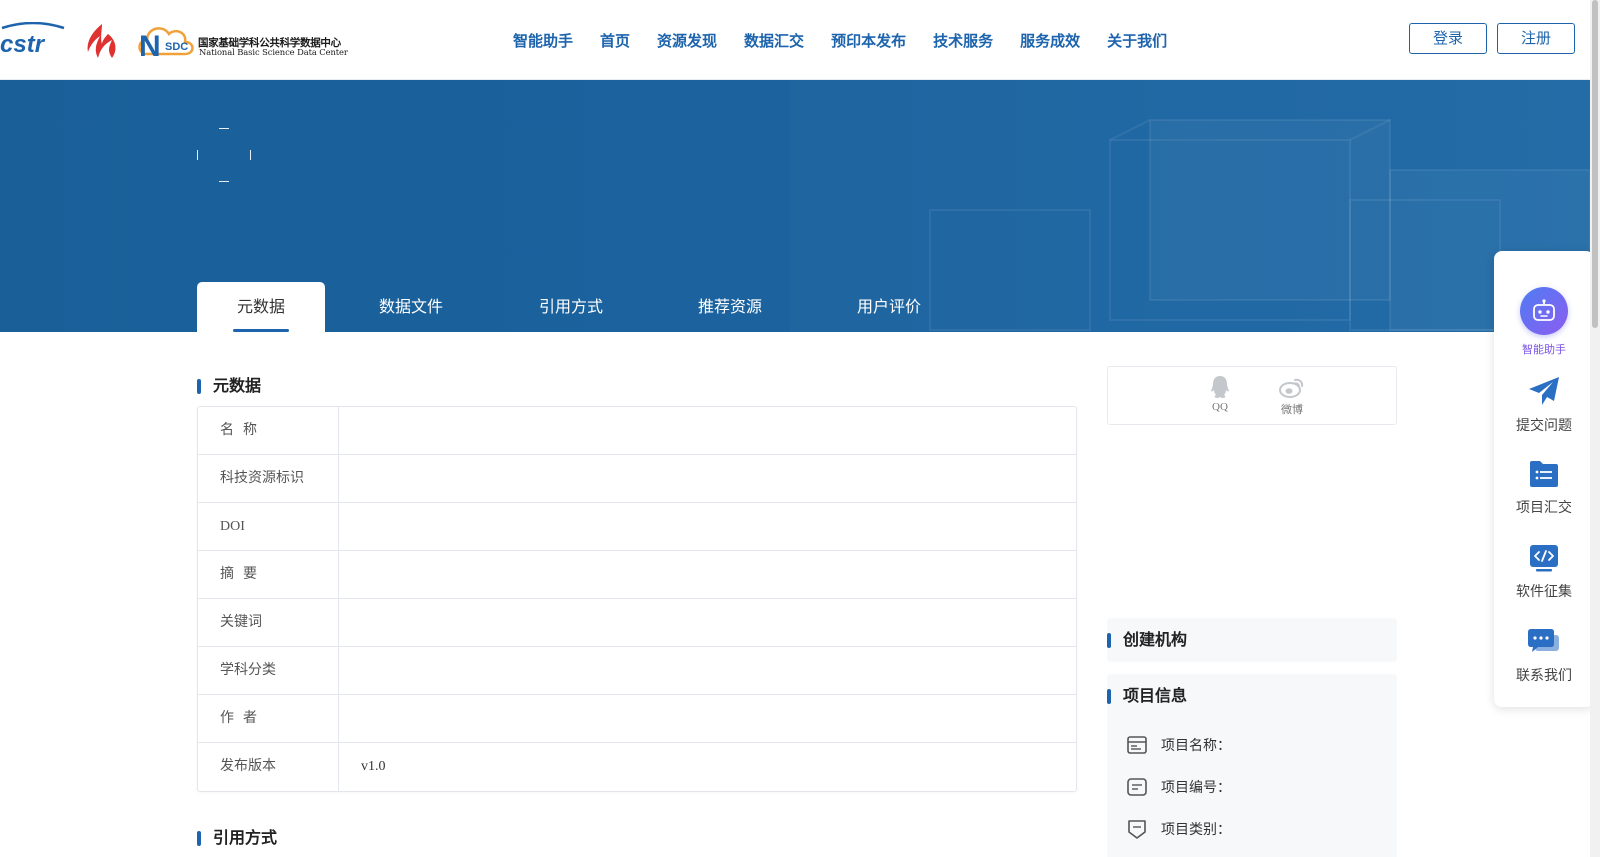 This screenshot has height=857, width=1600. What do you see at coordinates (963, 41) in the screenshot?
I see `nav-item-tech-services: 技术服务` at bounding box center [963, 41].